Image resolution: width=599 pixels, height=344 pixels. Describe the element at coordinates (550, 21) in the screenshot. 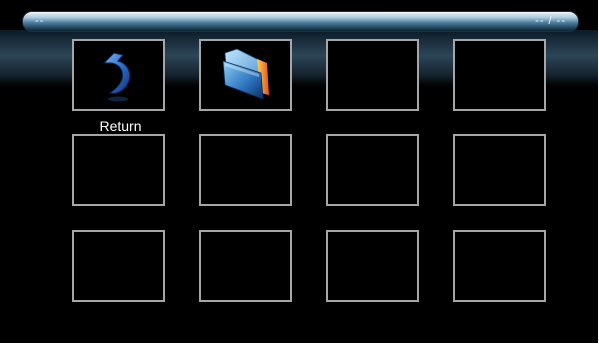

I see `page-counter: -- / --` at that location.